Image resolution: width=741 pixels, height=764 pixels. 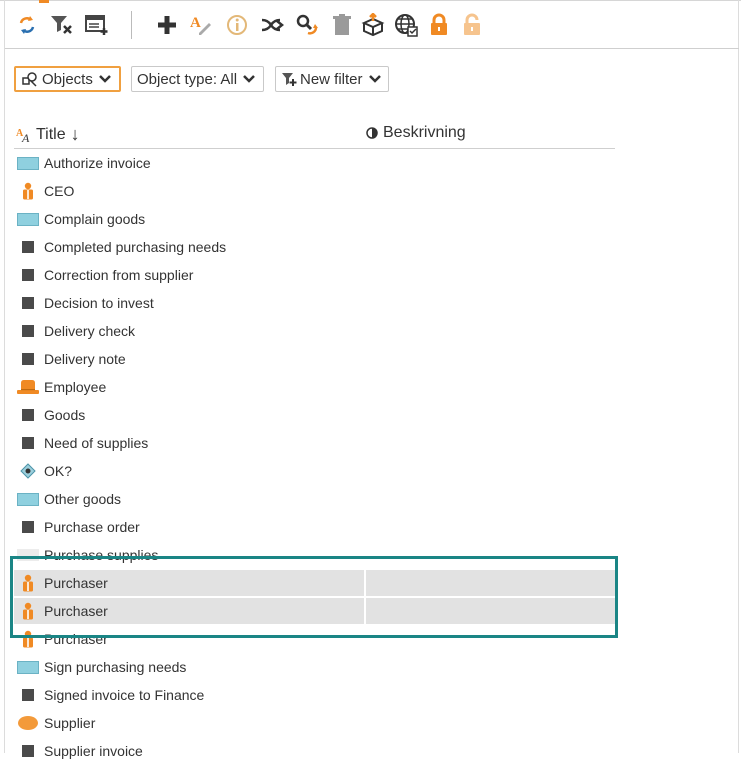 What do you see at coordinates (439, 25) in the screenshot?
I see `lock-icon` at bounding box center [439, 25].